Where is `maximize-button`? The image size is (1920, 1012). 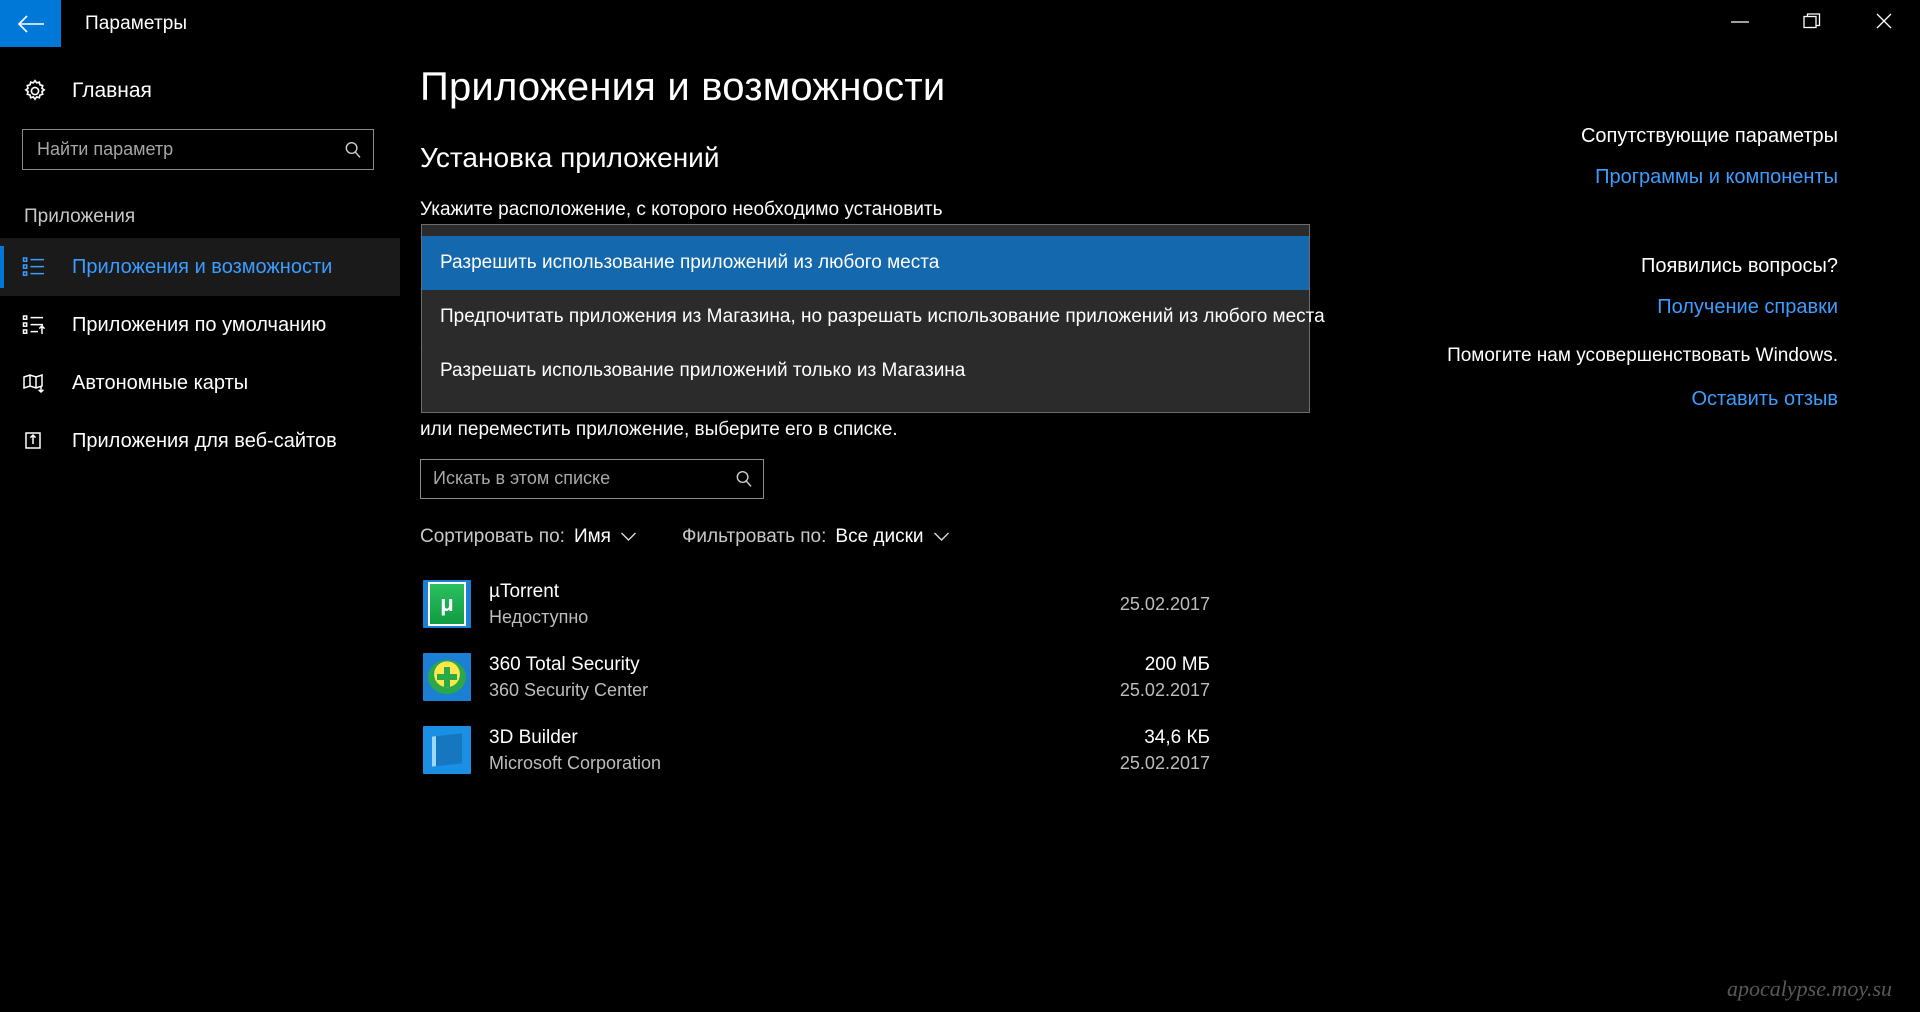
maximize-button is located at coordinates (1812, 23).